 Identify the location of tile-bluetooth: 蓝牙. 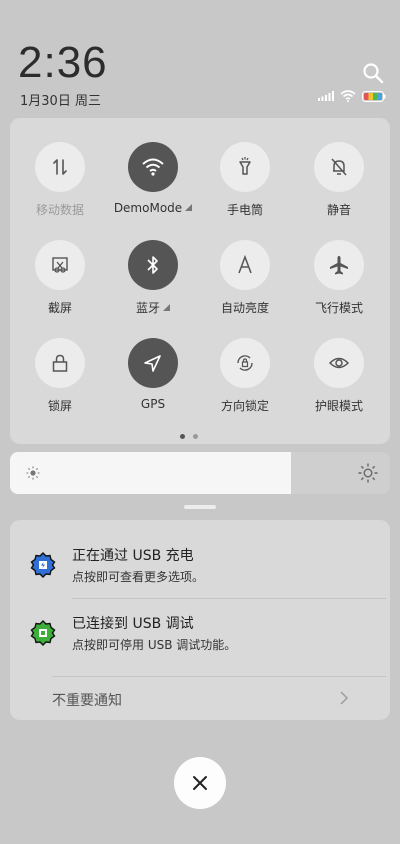
(153, 278).